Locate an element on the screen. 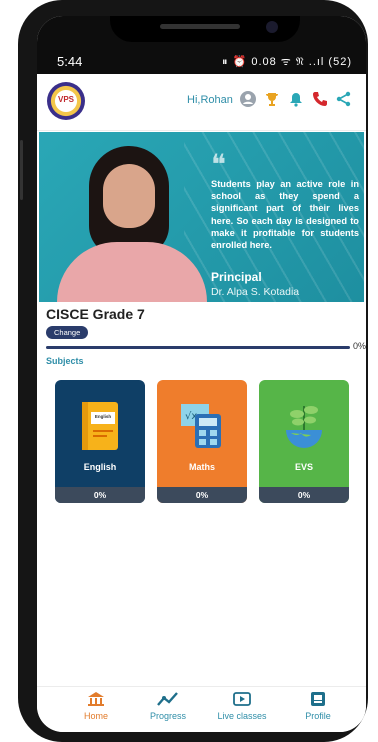 The image size is (378, 742). logo-text: VPS is located at coordinates (65, 99).